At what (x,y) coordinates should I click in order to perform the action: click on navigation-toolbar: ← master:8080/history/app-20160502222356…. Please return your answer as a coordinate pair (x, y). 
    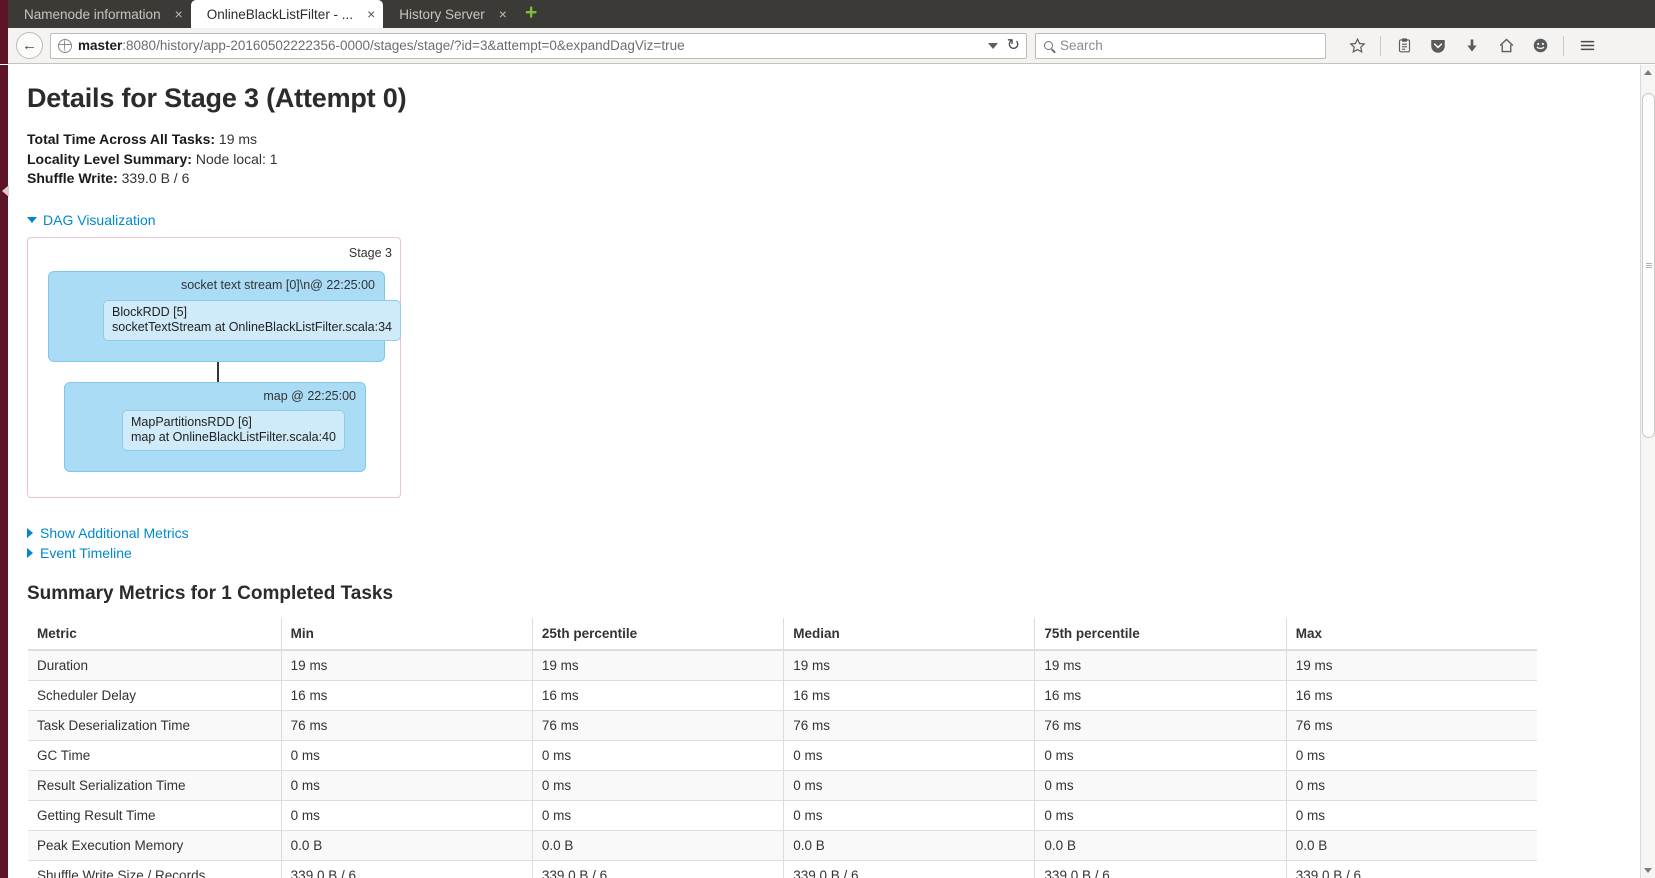
    Looking at the image, I should click on (827, 46).